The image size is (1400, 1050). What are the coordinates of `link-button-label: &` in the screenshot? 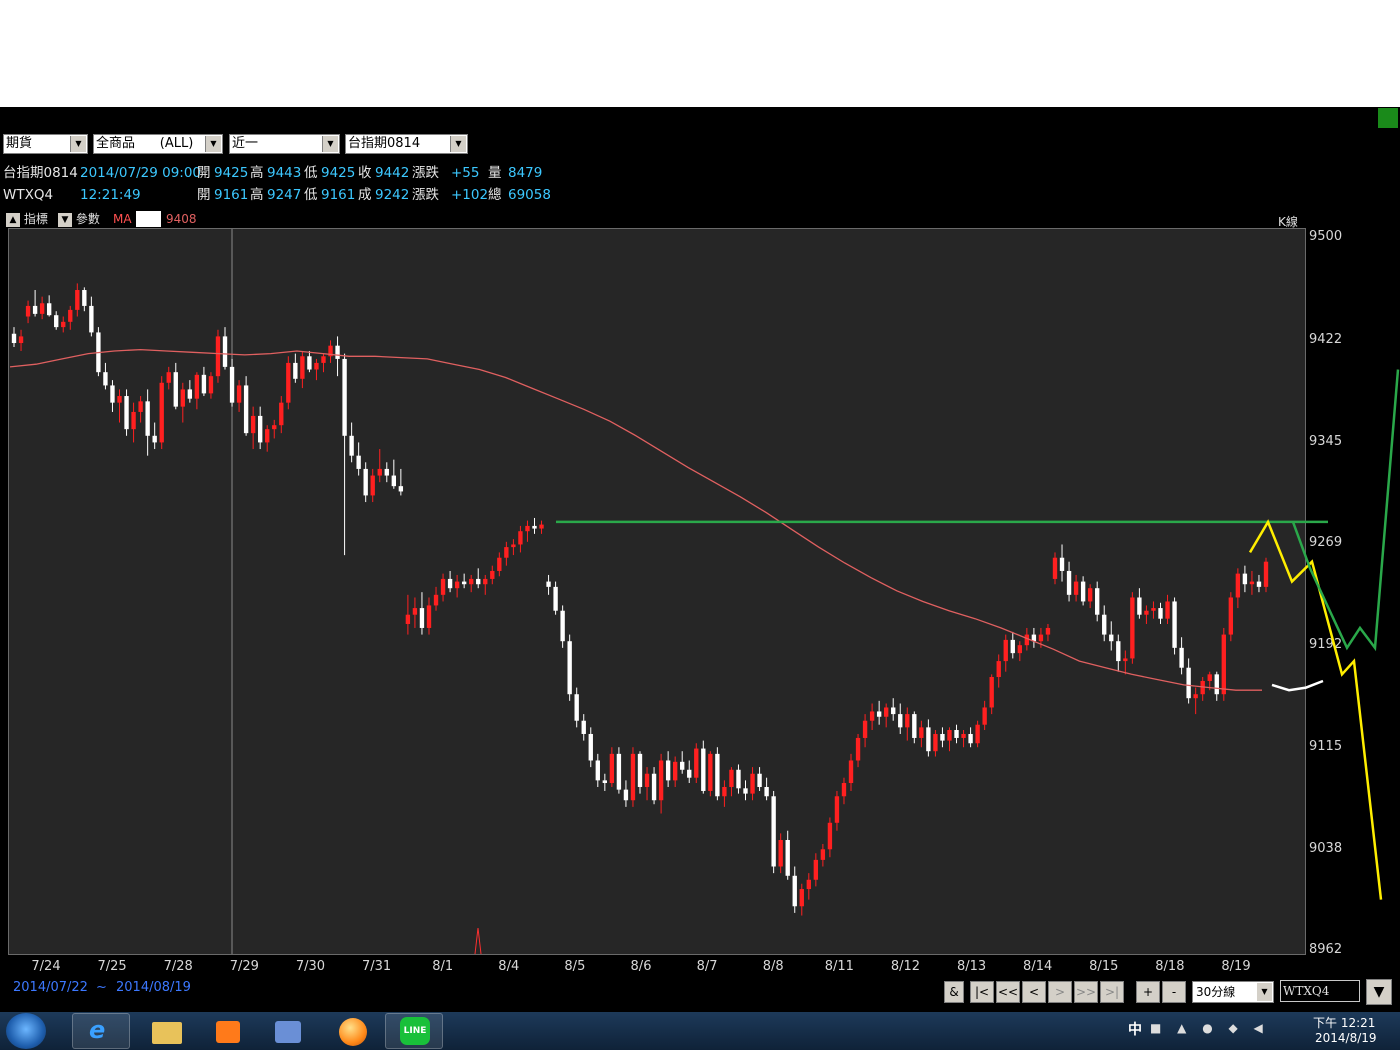 It's located at (954, 992).